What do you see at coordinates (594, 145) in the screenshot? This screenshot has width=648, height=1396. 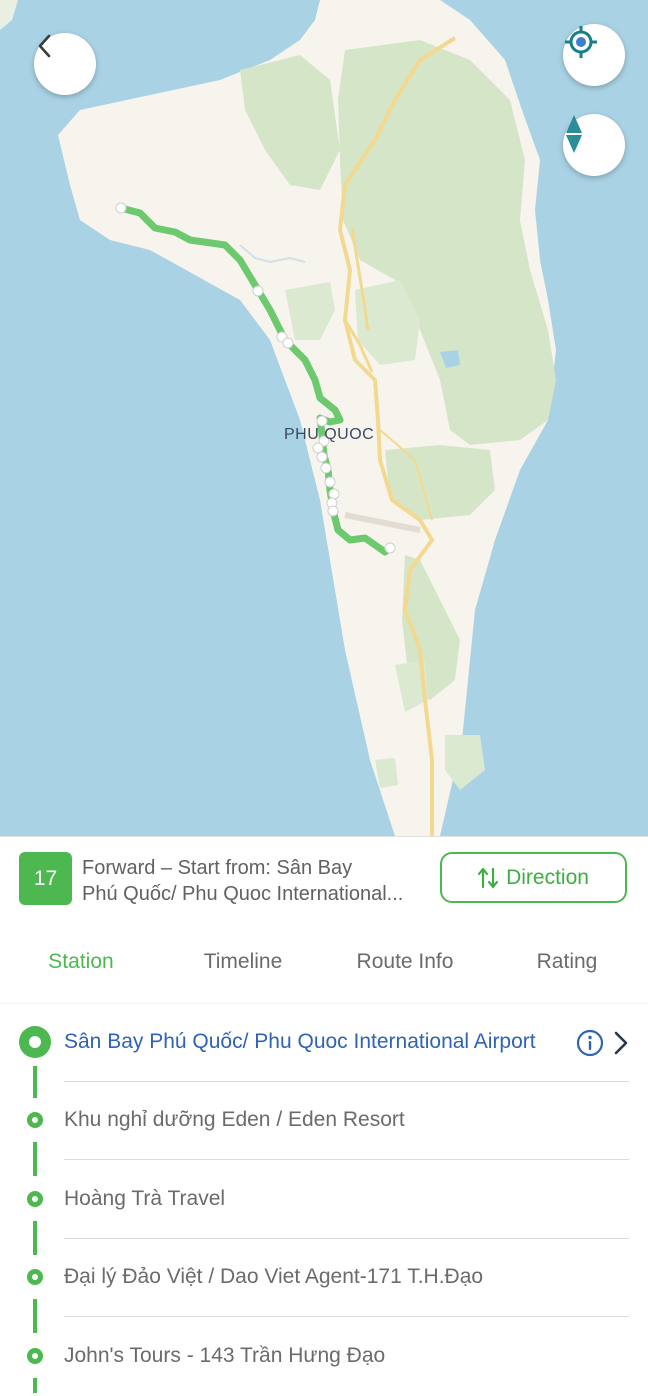 I see `compass-button` at bounding box center [594, 145].